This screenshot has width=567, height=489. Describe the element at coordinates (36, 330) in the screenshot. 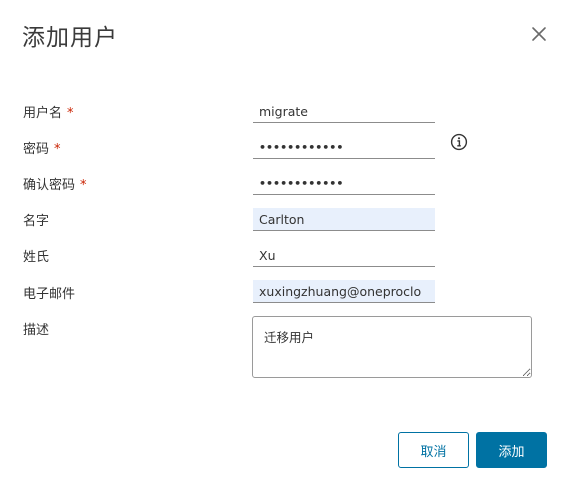

I see `description-label: 描述` at that location.